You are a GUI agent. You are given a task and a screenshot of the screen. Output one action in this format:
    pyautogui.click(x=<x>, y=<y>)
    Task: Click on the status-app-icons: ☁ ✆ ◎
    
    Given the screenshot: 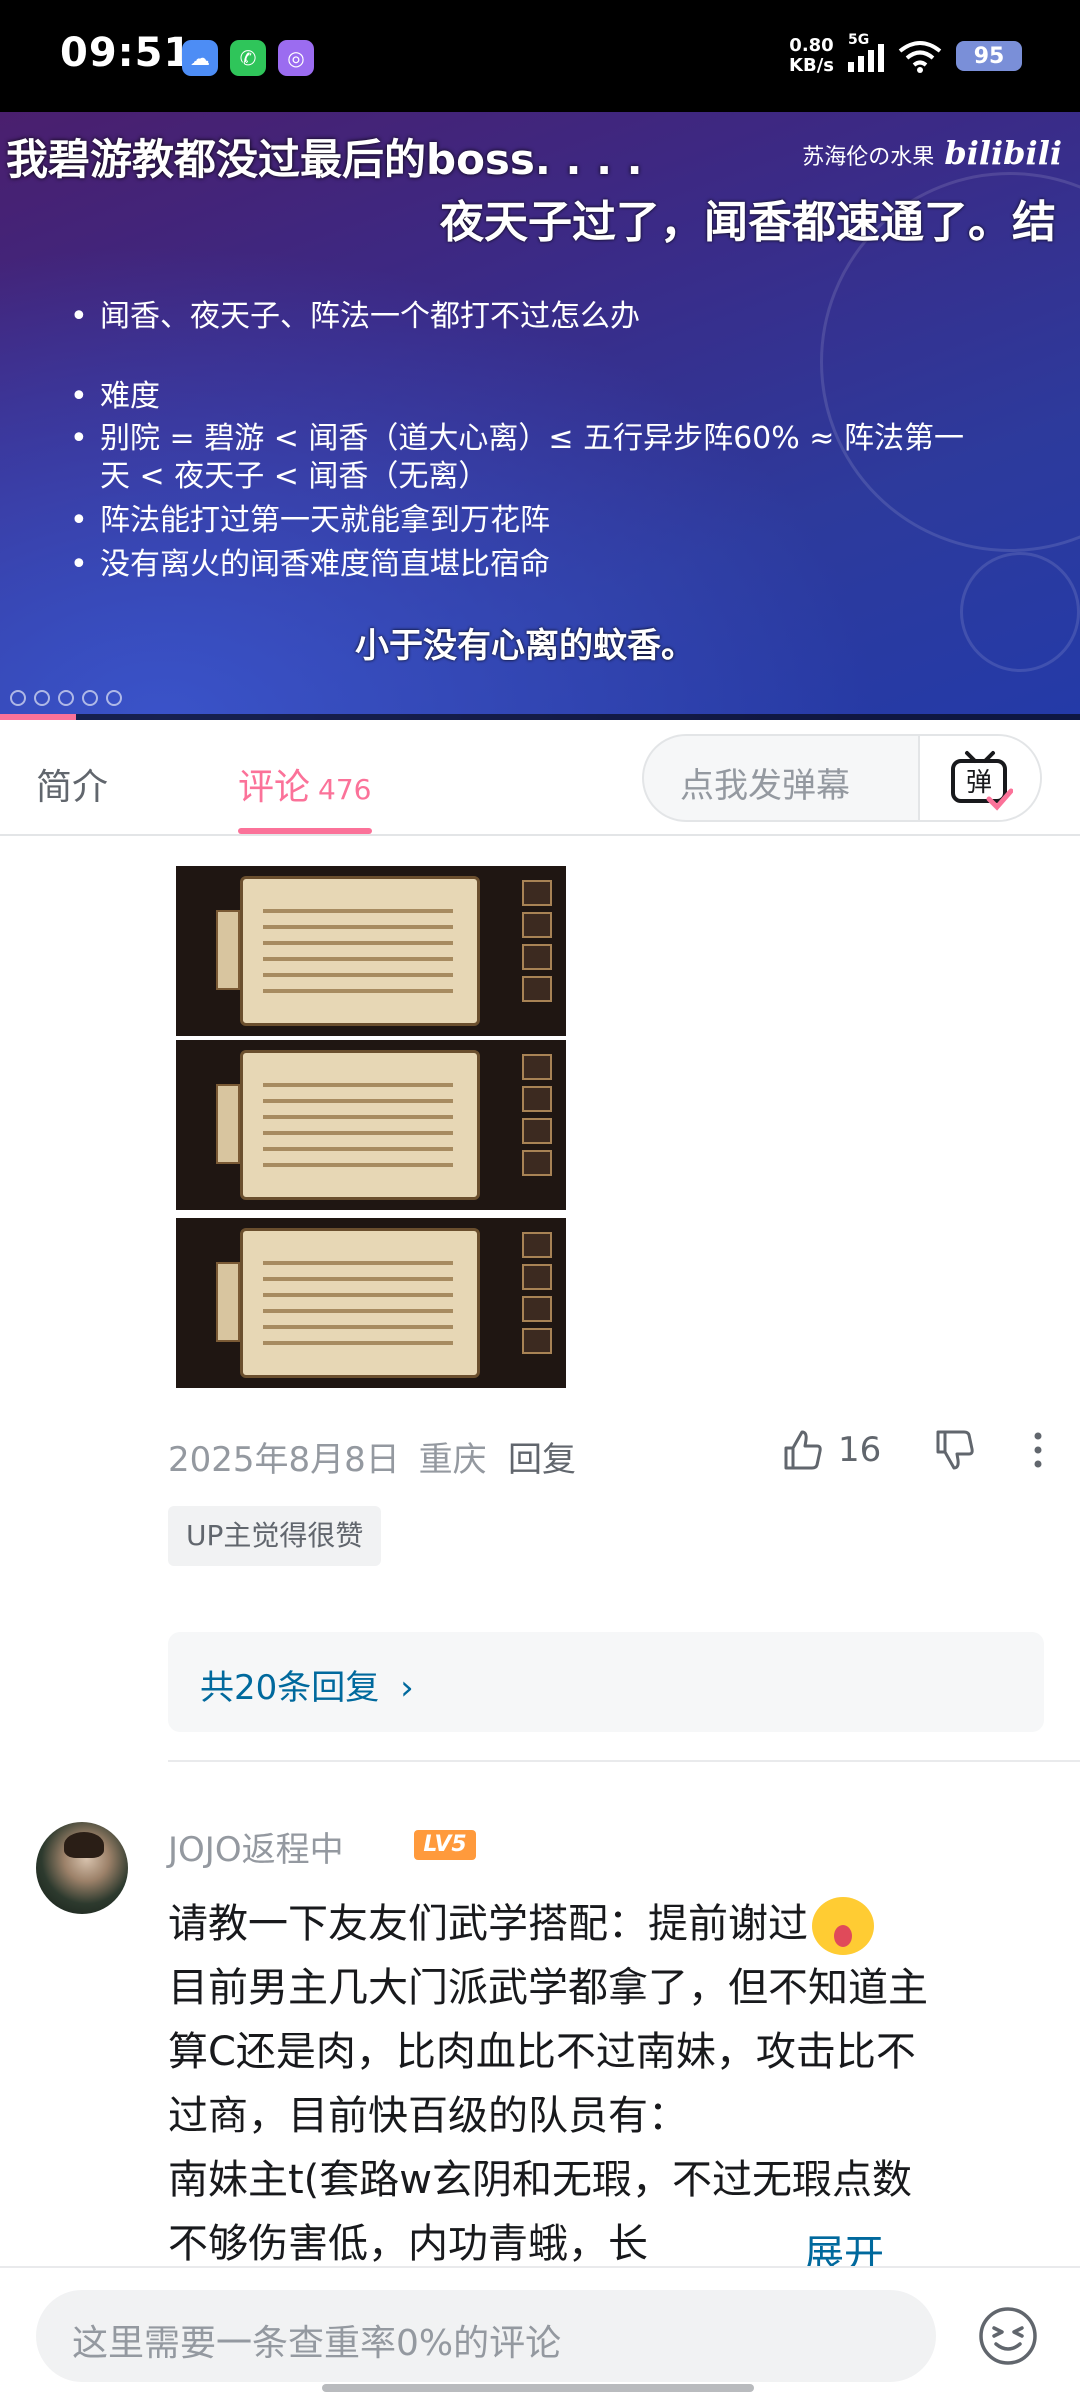 What is the action you would take?
    pyautogui.click(x=248, y=58)
    